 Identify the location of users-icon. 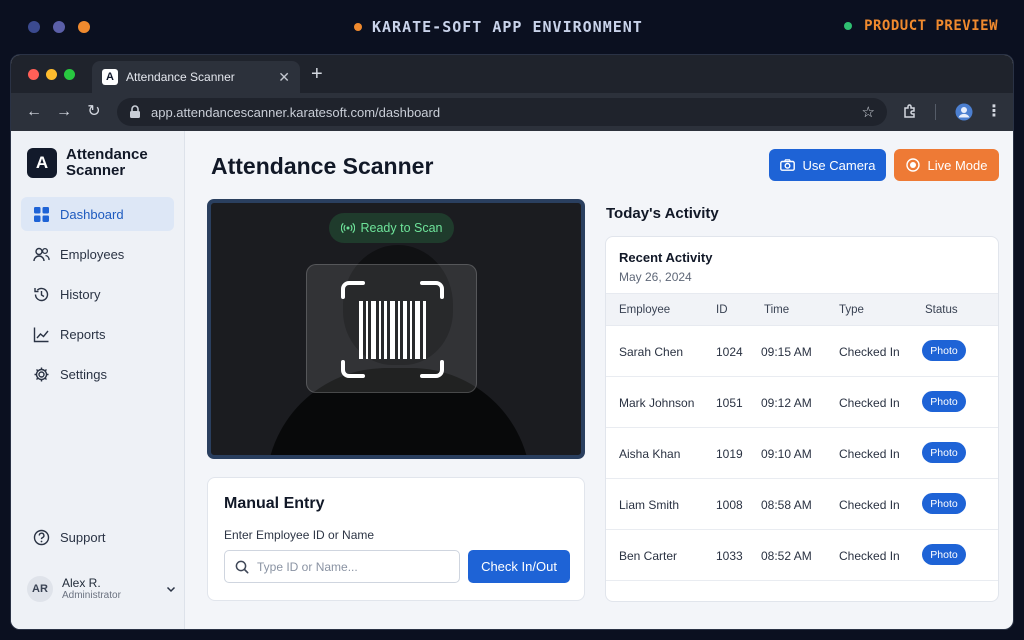
(41, 254).